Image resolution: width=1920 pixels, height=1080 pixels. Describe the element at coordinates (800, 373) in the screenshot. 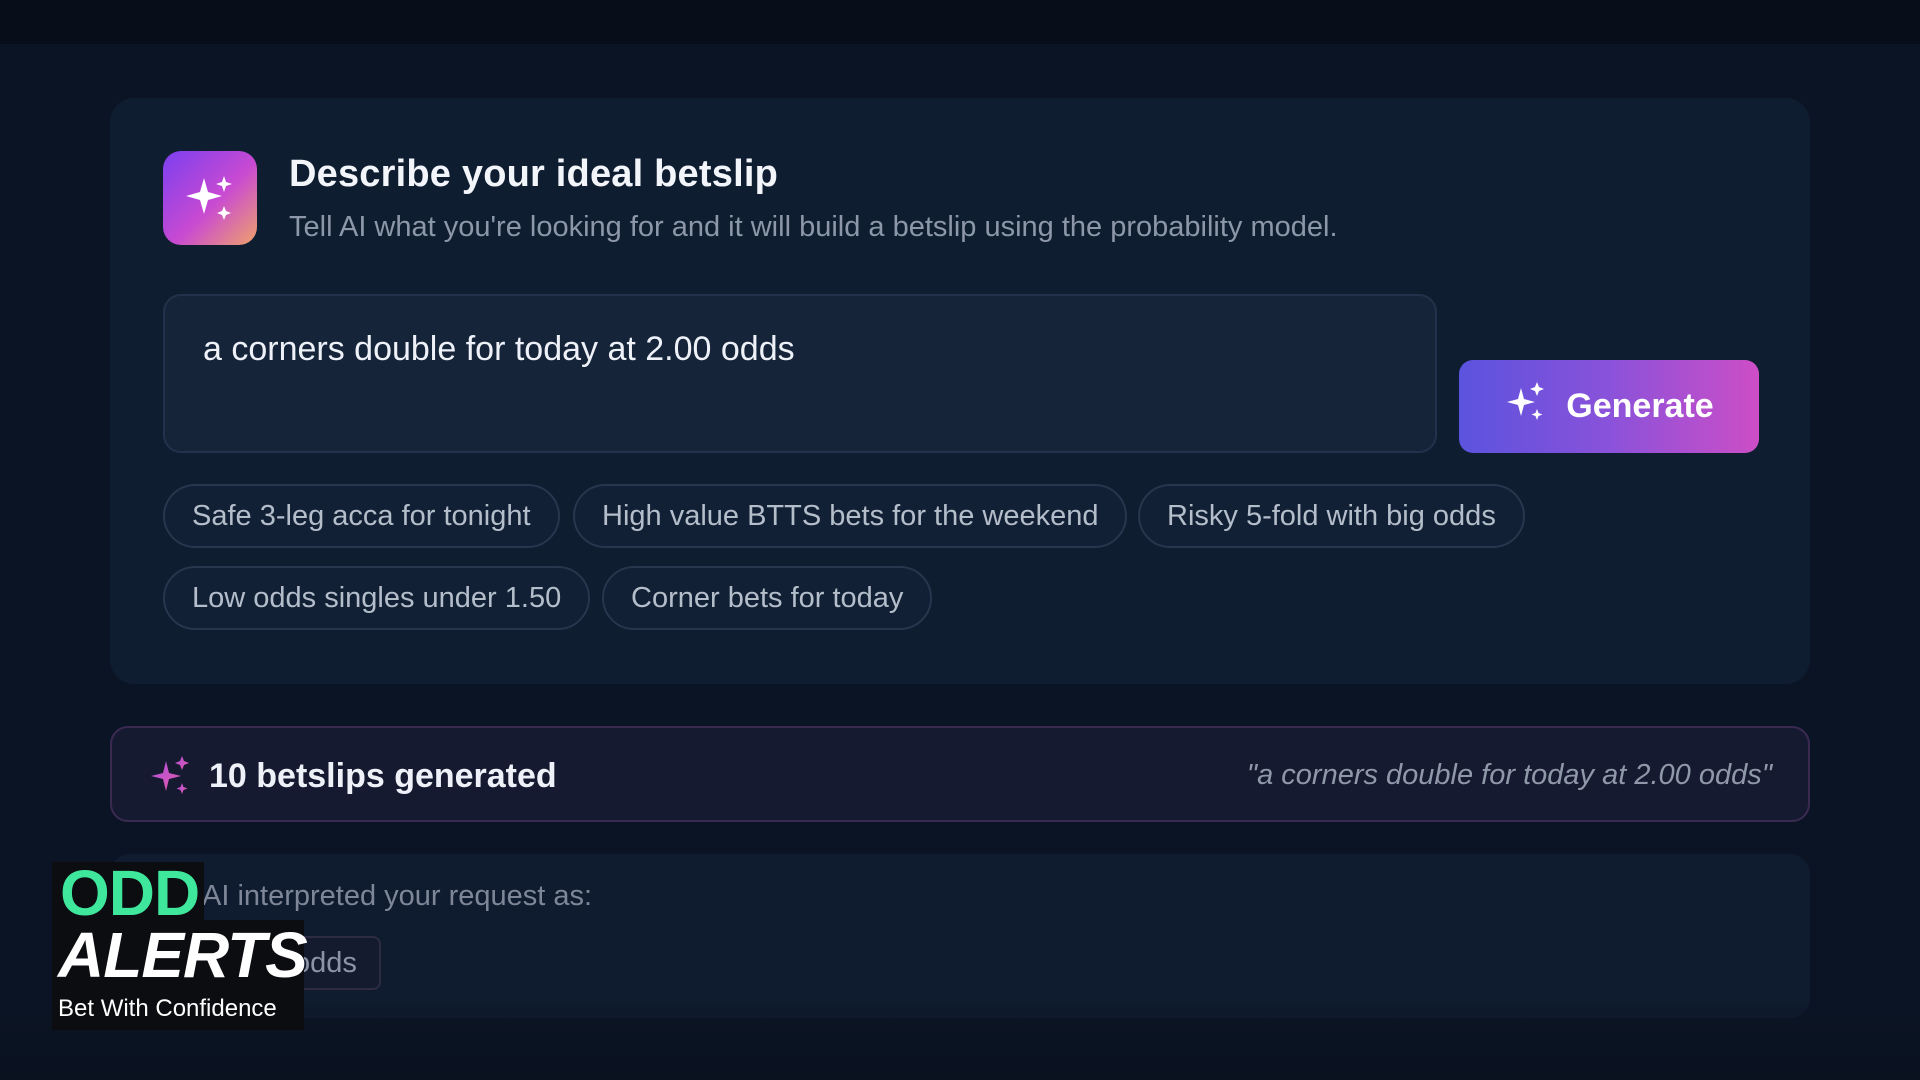

I see `betslip-prompt-input` at that location.